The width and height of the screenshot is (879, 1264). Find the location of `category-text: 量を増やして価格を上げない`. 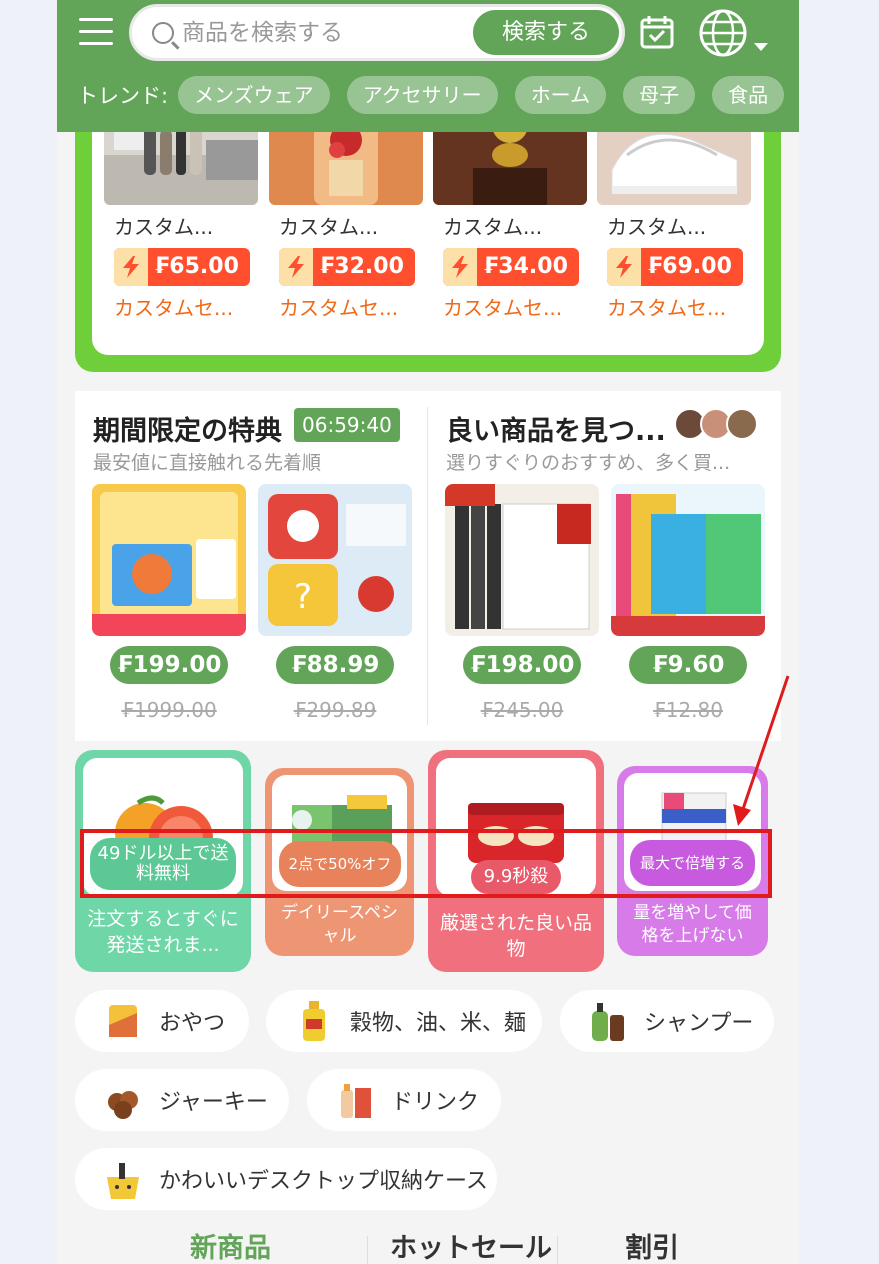

category-text: 量を増やして価格を上げない is located at coordinates (692, 924).